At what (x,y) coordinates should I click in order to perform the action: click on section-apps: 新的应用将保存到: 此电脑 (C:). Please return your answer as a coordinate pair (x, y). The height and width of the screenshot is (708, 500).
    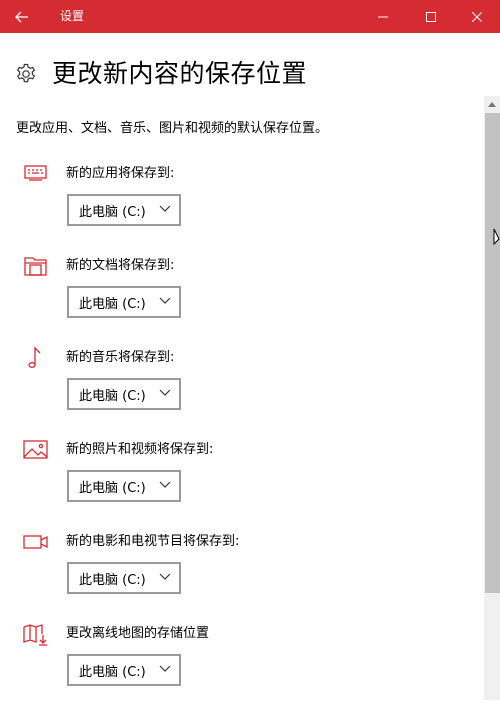
    Looking at the image, I should click on (235, 208).